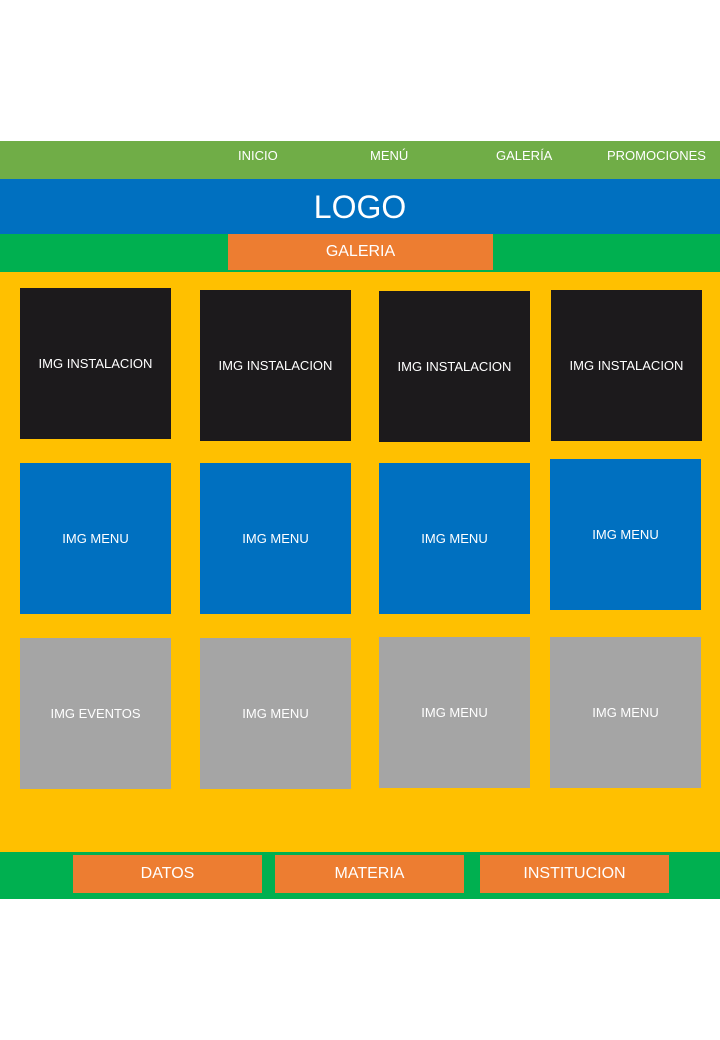 Image resolution: width=720 pixels, height=1040 pixels. What do you see at coordinates (95, 713) in the screenshot?
I see `gallery-tile-eventos: IMG EVENTOS` at bounding box center [95, 713].